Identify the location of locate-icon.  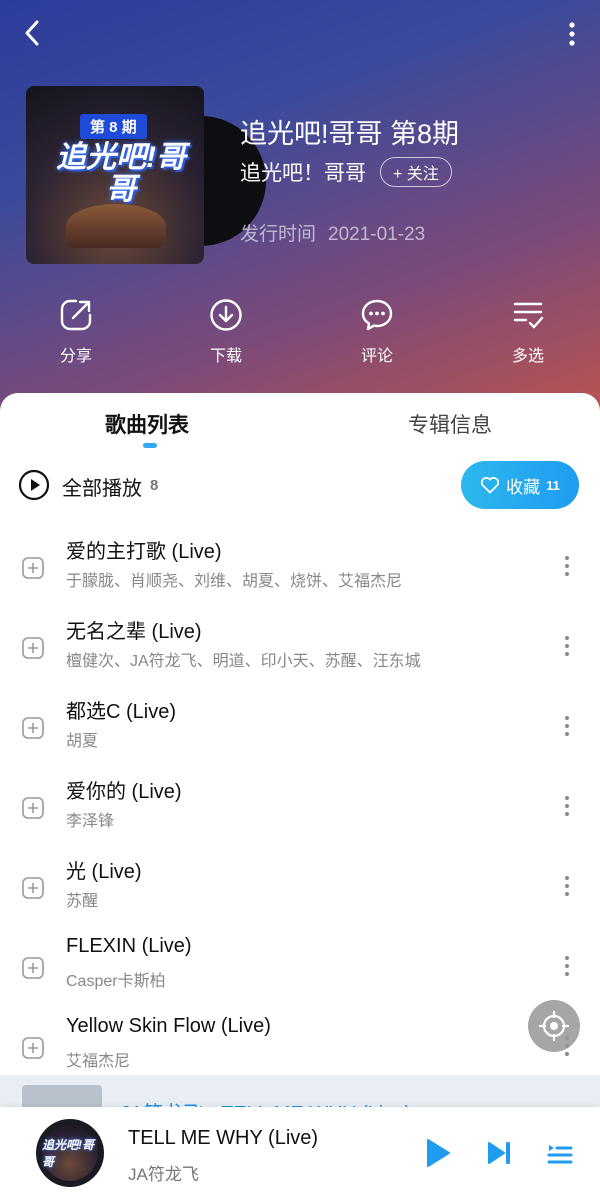
(554, 1026).